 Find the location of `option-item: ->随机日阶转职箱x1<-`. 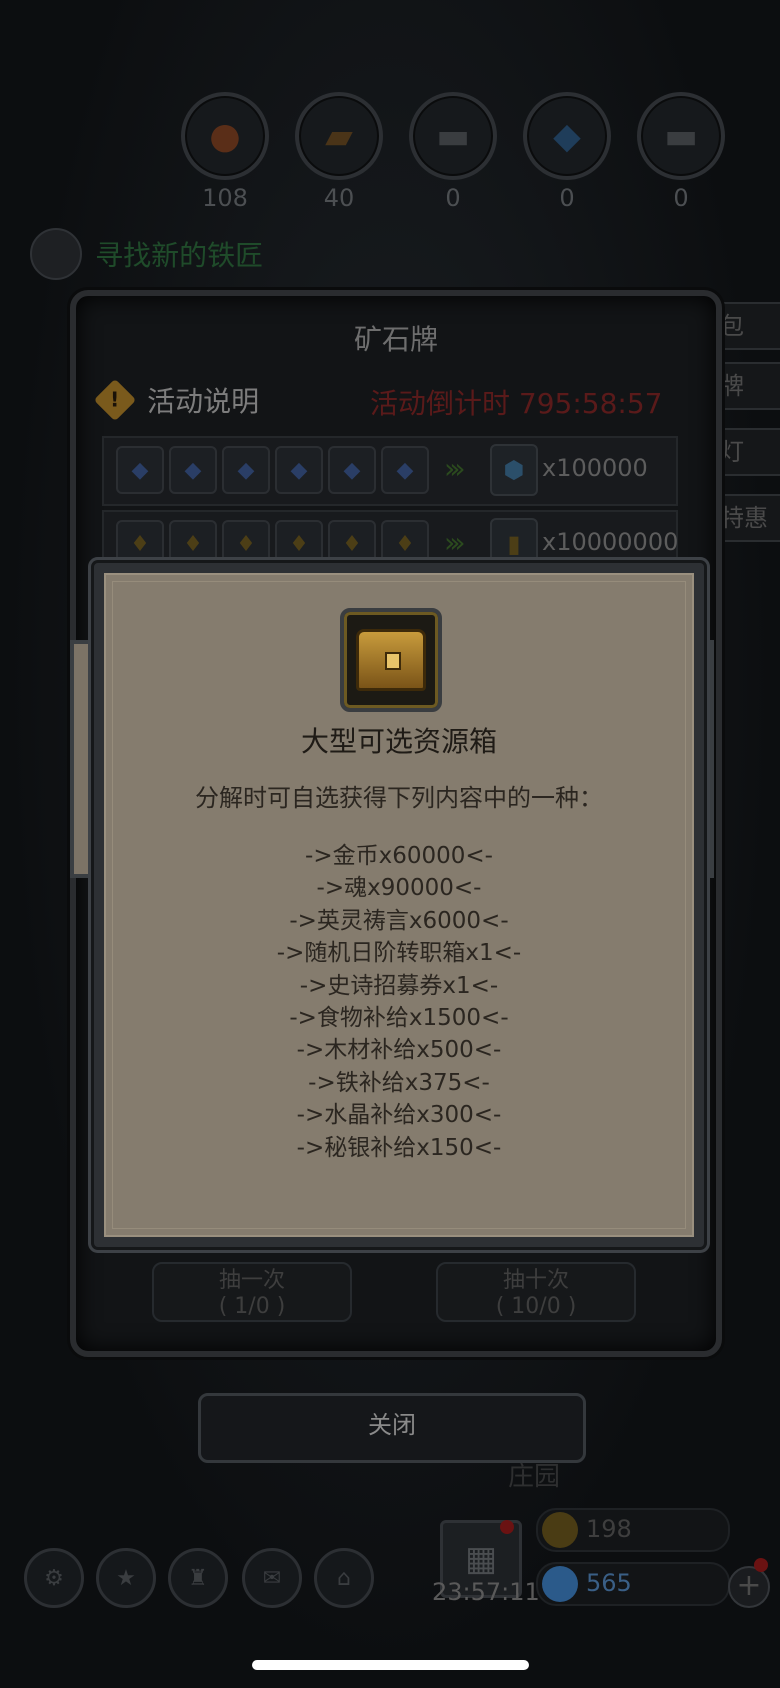

option-item: ->随机日阶转职箱x1<- is located at coordinates (399, 953).